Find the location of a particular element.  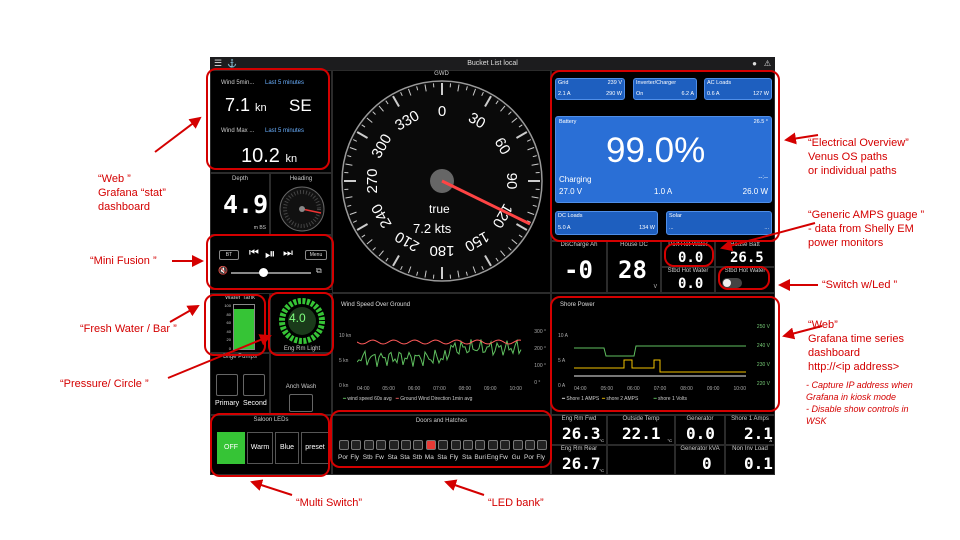

callout-mini-fusion: “Mini Fusion ” is located at coordinates (123, 261).